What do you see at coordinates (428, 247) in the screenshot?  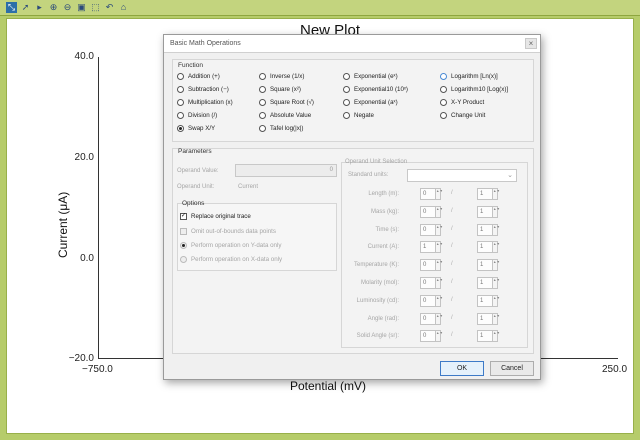 I see `unit-numerator-spinner: 1` at bounding box center [428, 247].